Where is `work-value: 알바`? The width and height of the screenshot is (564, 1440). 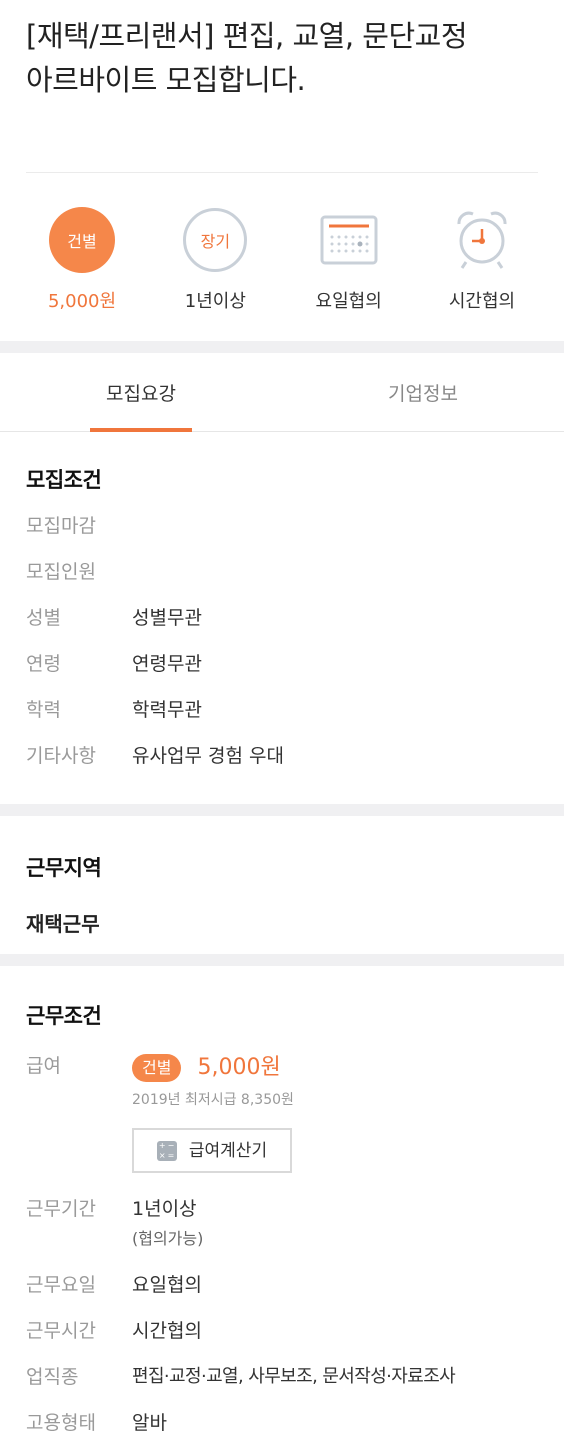 work-value: 알바 is located at coordinates (149, 1423).